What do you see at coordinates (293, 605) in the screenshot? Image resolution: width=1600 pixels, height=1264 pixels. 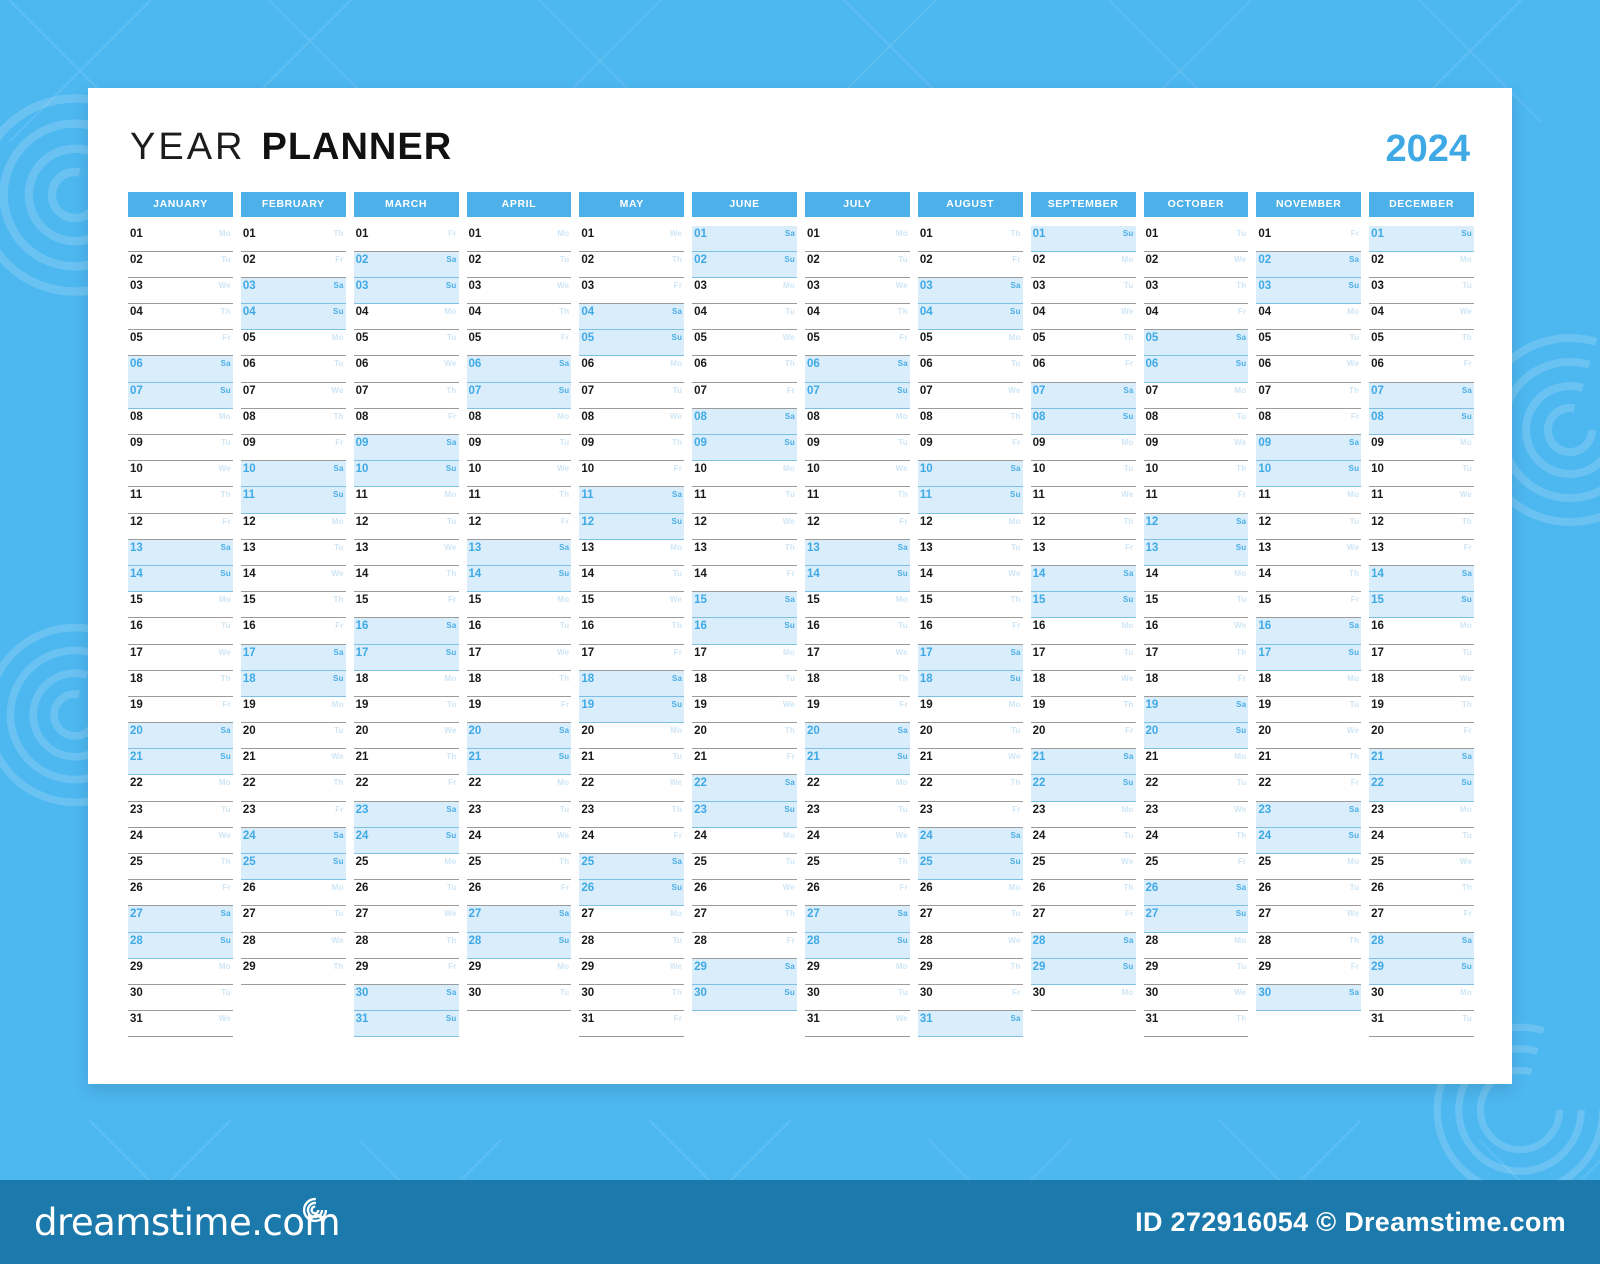 I see `day-row: 15 Th` at bounding box center [293, 605].